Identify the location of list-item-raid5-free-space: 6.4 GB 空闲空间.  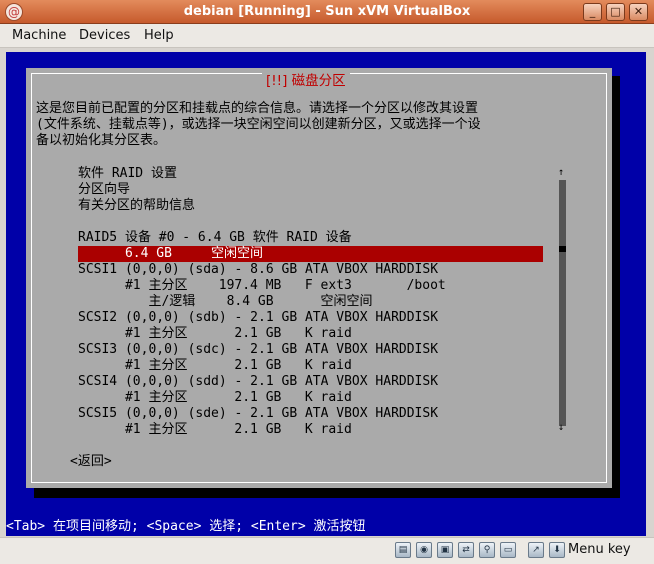
(170, 254).